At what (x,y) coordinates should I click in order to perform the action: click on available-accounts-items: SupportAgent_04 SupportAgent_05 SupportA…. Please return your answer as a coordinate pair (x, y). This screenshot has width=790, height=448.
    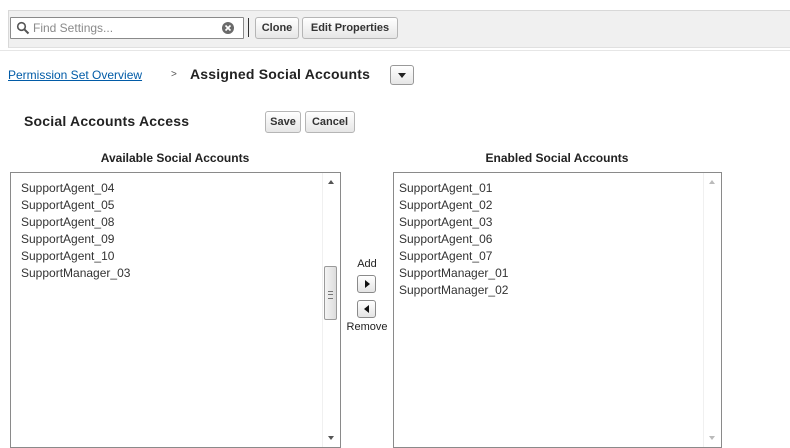
    Looking at the image, I should click on (167, 227).